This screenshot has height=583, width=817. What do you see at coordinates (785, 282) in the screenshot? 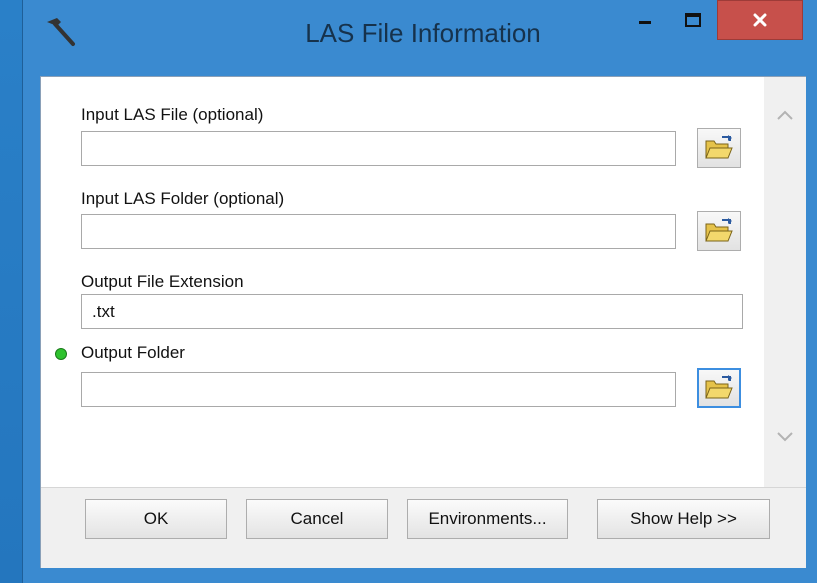
I see `vertical-scrollbar` at bounding box center [785, 282].